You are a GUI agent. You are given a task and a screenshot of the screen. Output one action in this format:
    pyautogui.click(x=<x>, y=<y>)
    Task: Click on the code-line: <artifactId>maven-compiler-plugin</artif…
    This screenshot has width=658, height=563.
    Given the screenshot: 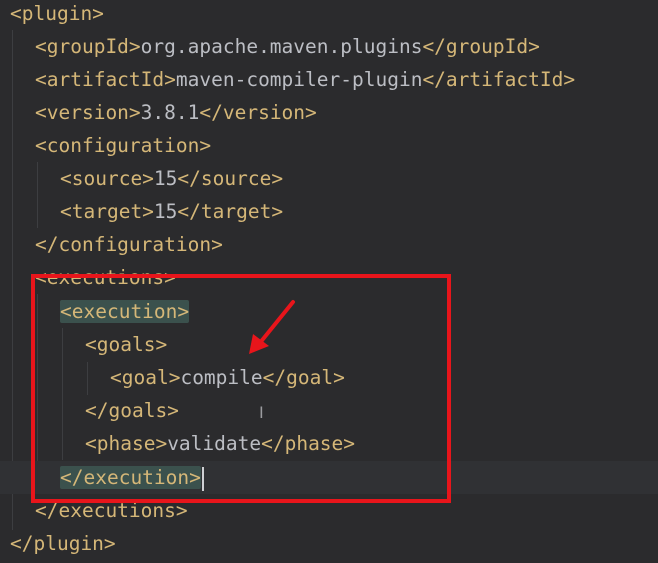 What is the action you would take?
    pyautogui.click(x=305, y=79)
    